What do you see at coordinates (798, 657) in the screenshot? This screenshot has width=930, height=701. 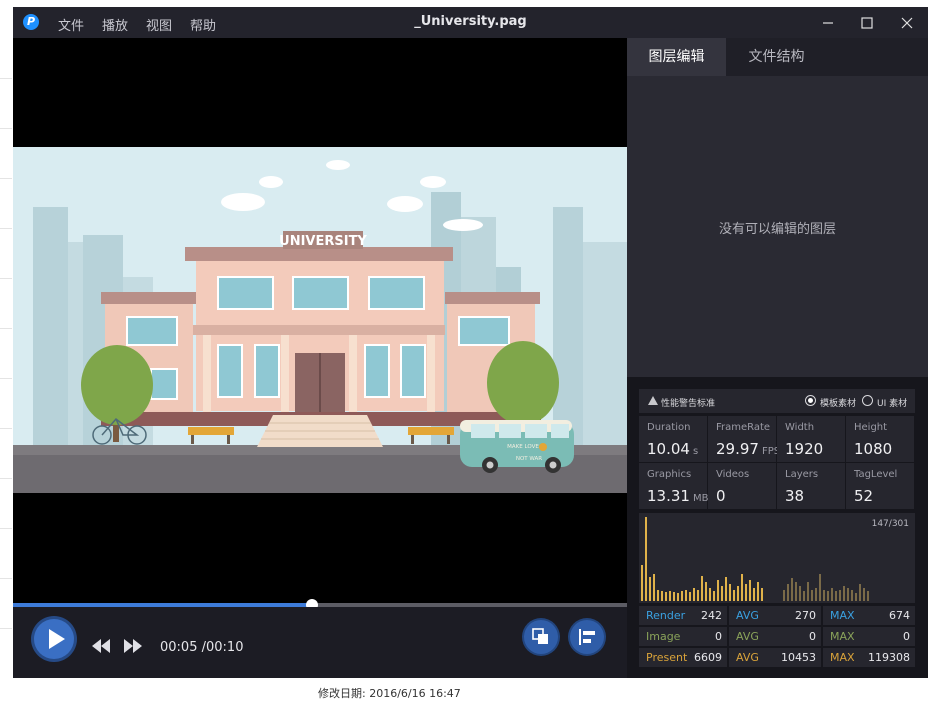 I see `metric-value: 10453` at bounding box center [798, 657].